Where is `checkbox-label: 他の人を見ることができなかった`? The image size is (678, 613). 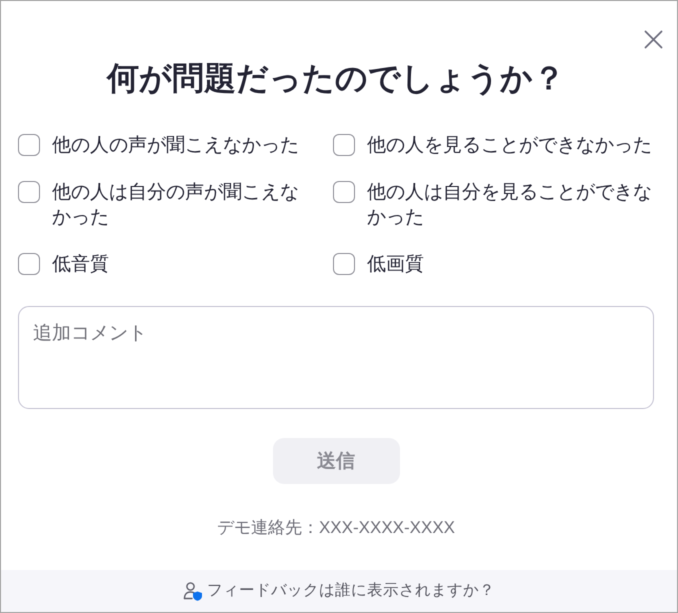 checkbox-label: 他の人を見ることができなかった is located at coordinates (509, 145).